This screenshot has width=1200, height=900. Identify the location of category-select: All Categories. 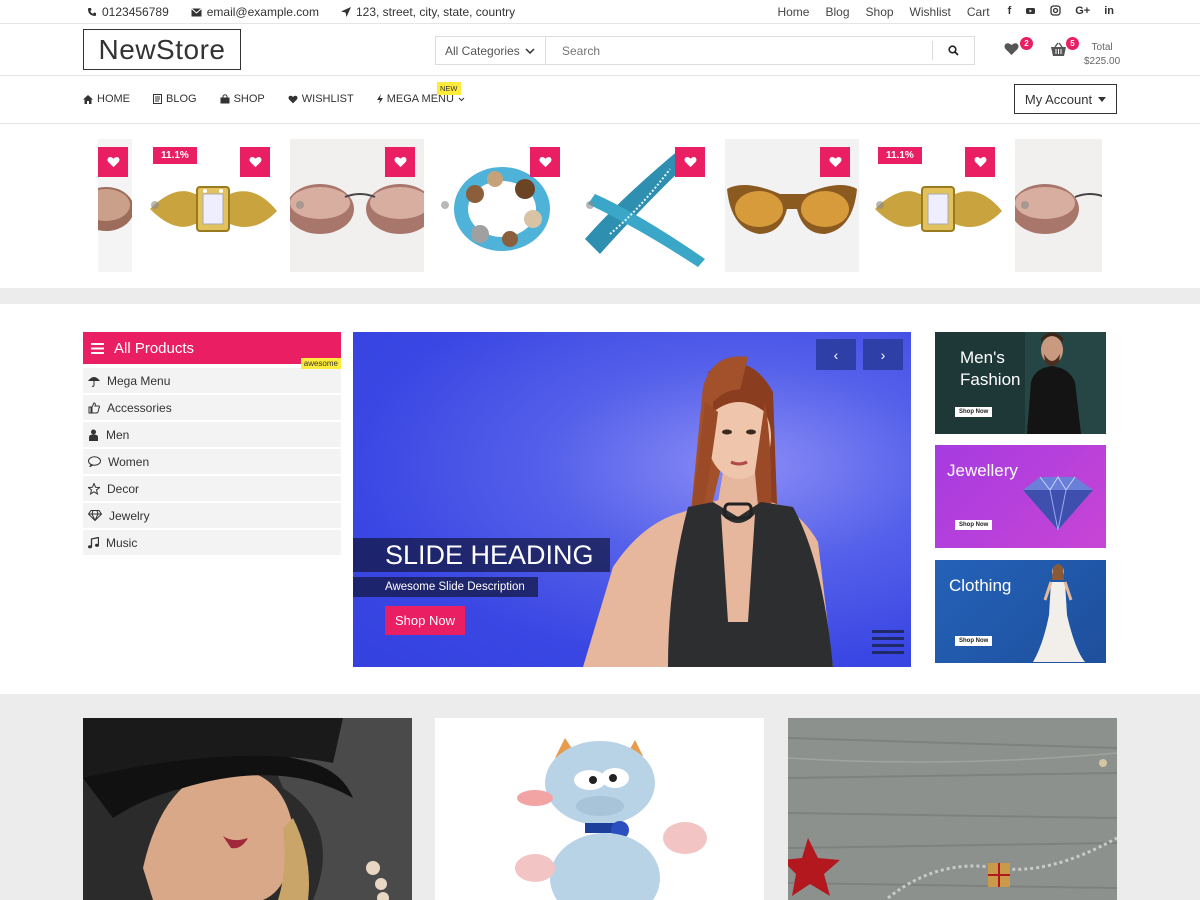
(491, 50).